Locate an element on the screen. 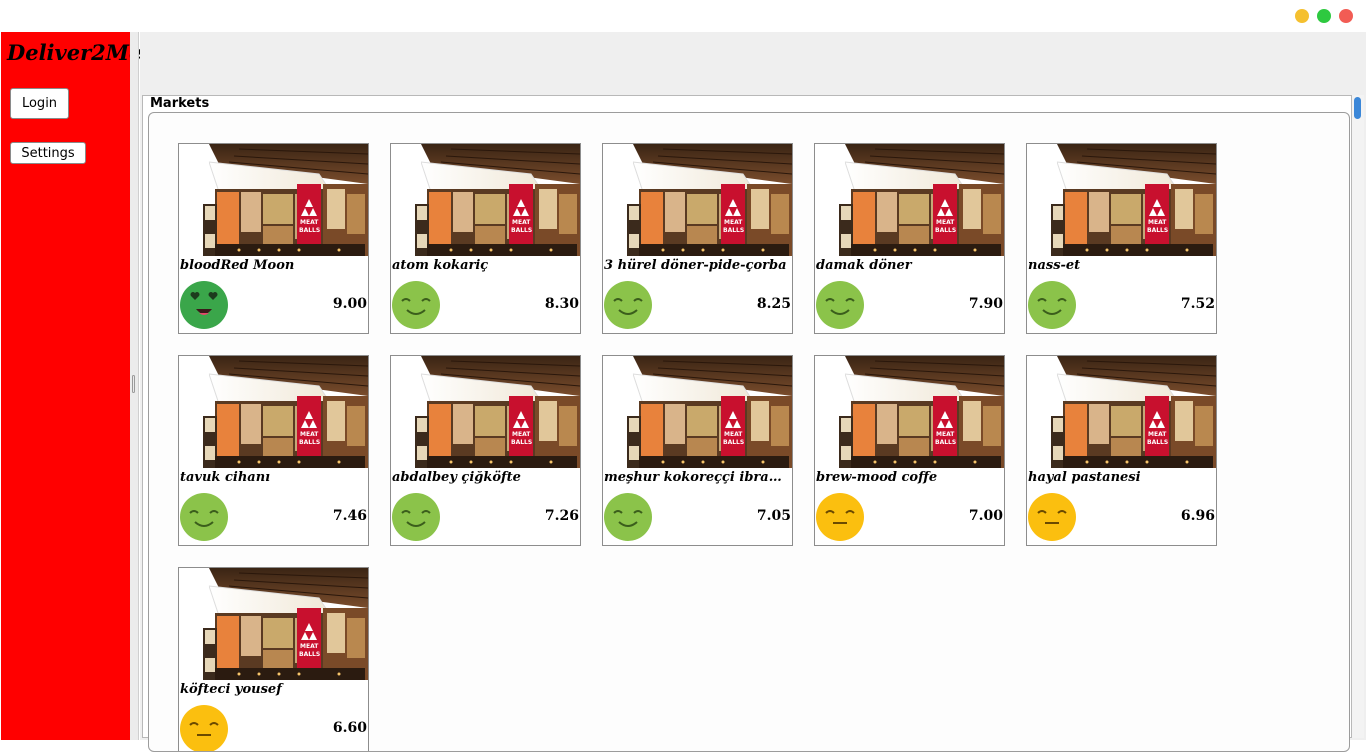 This screenshot has width=1366, height=752. market-score: 7.46 is located at coordinates (349, 516).